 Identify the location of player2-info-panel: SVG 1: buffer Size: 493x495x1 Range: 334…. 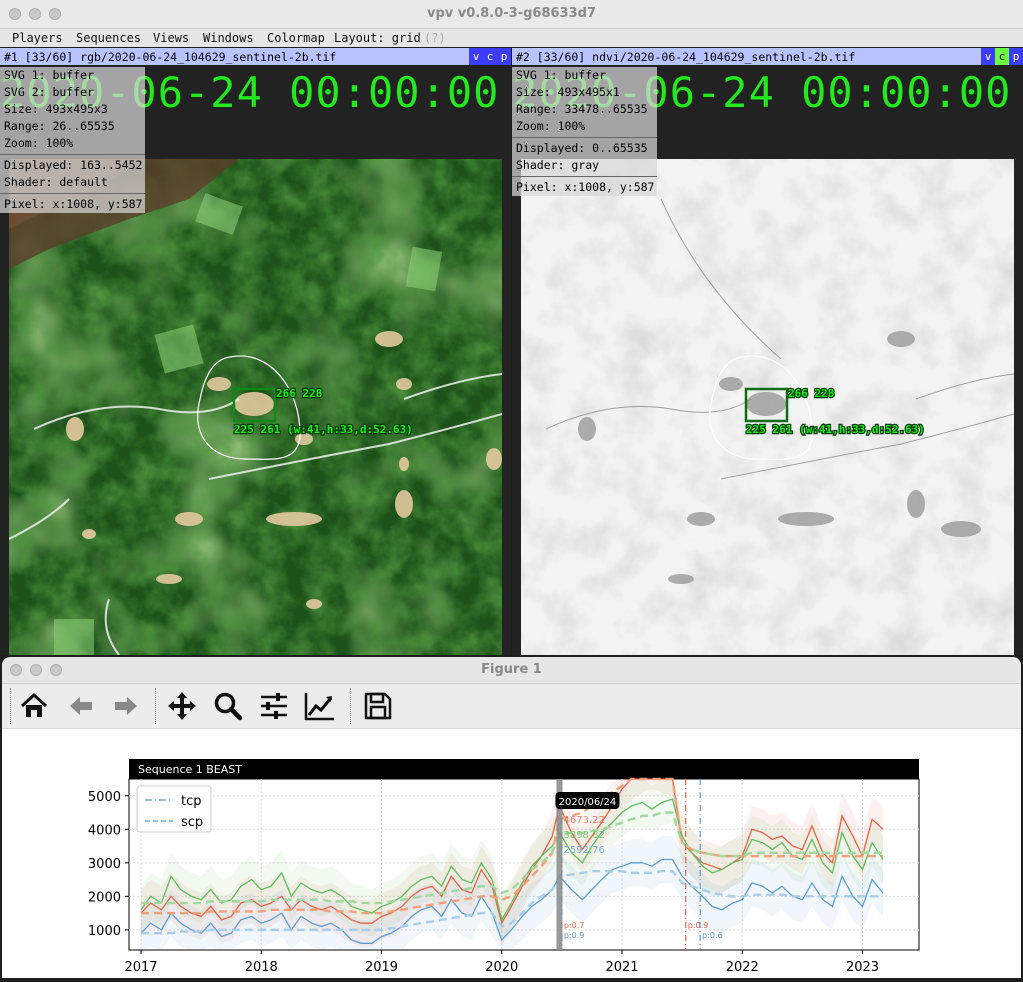
(584, 131).